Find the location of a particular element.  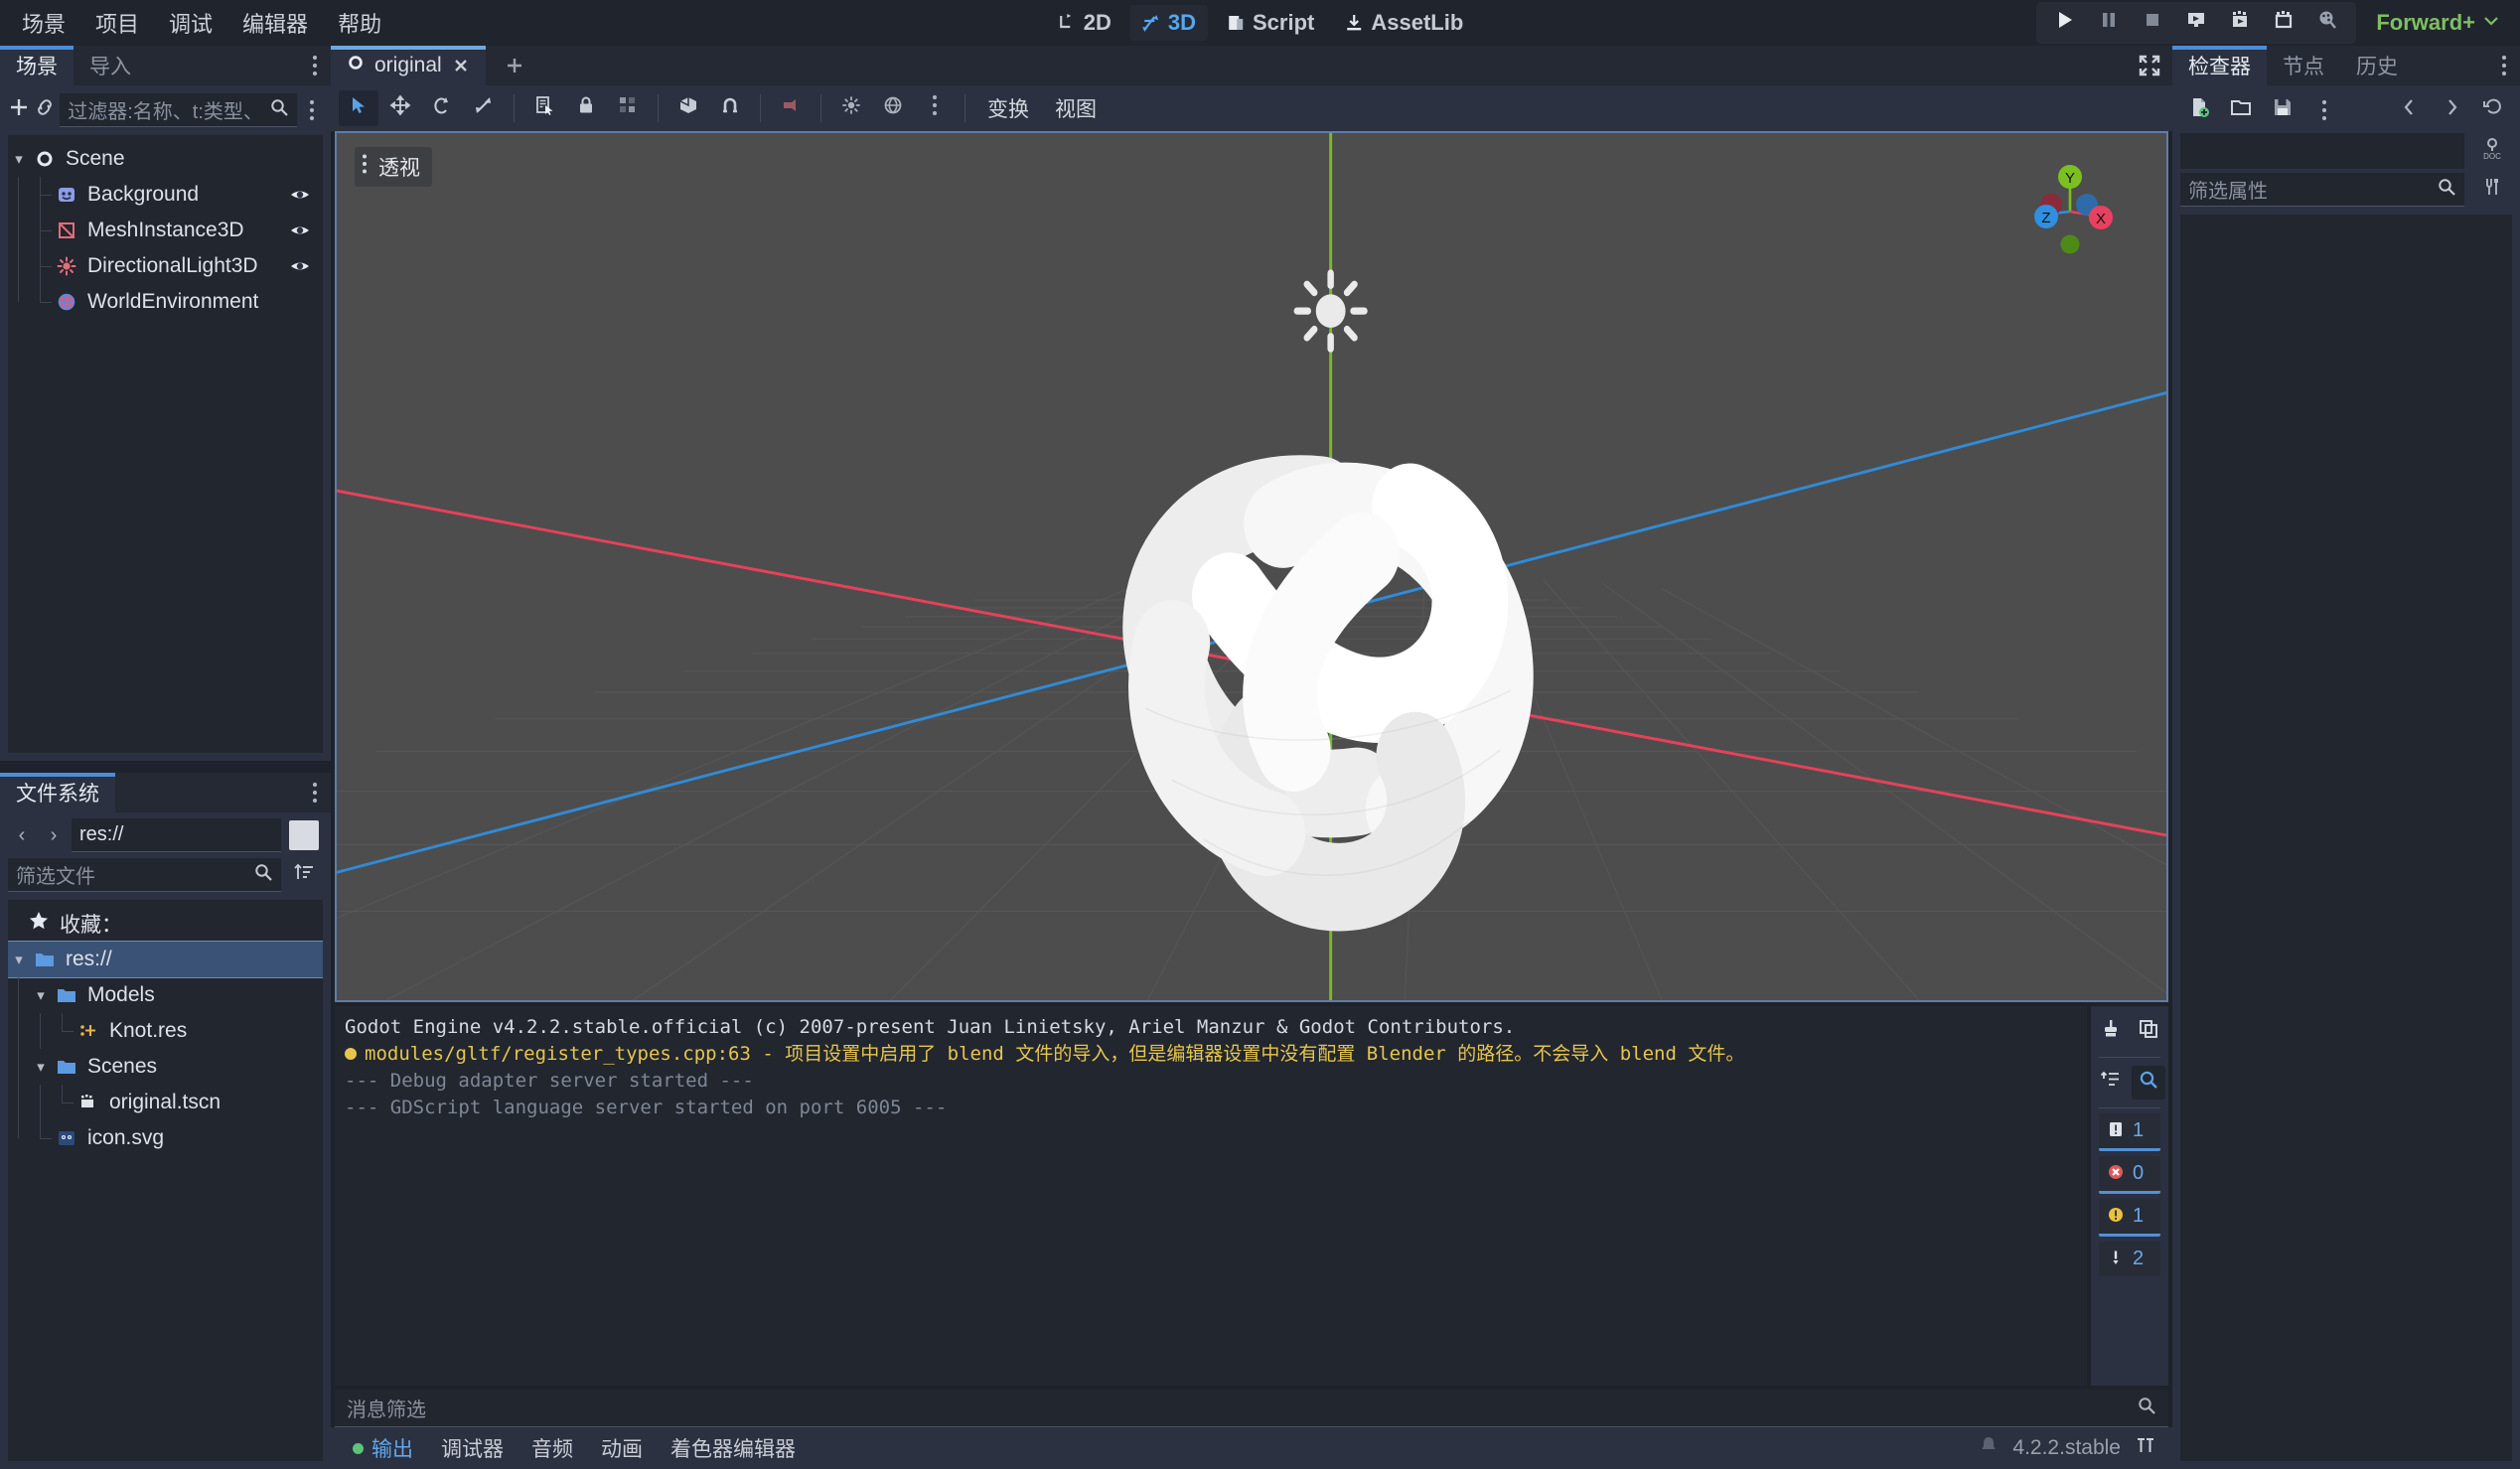

new-resource-button is located at coordinates (2199, 110).